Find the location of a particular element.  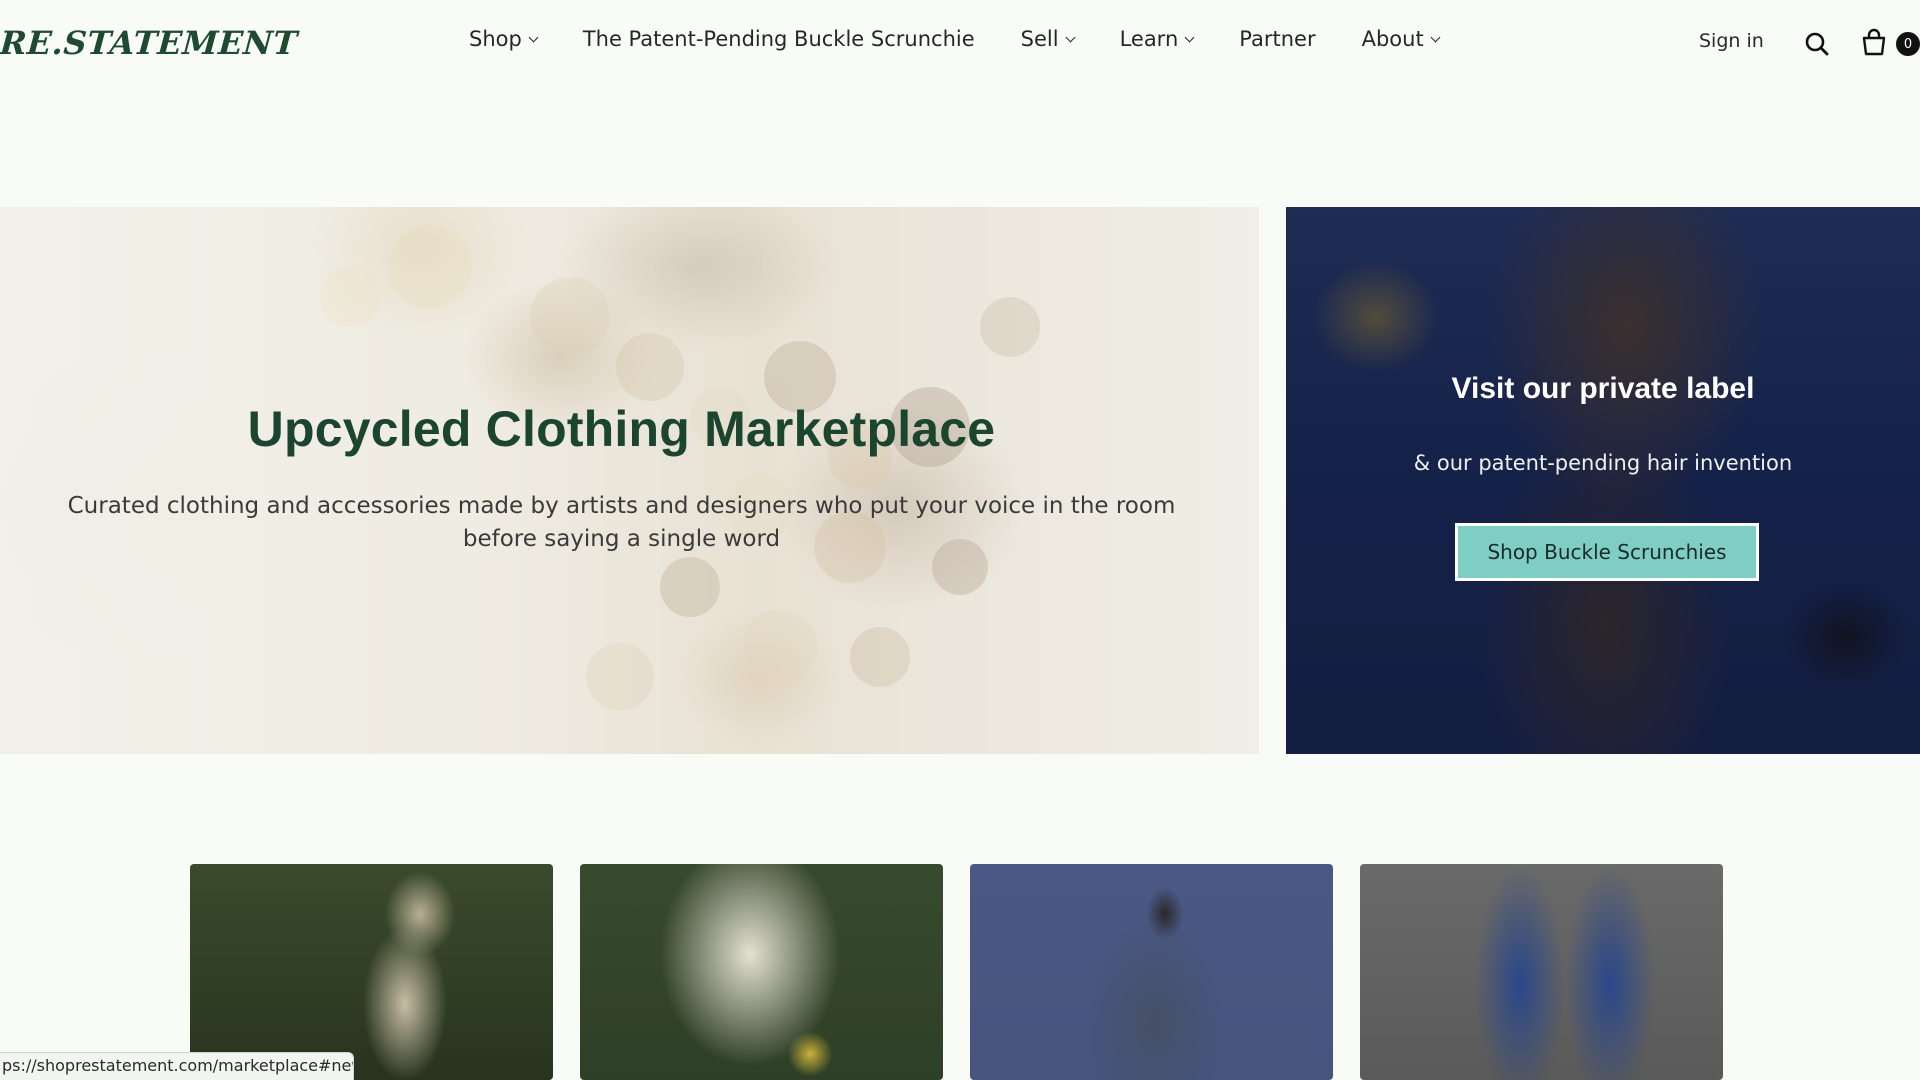

shop-buckle-scrunchies-button: Shop Buckle Scrunchies is located at coordinates (1607, 552).